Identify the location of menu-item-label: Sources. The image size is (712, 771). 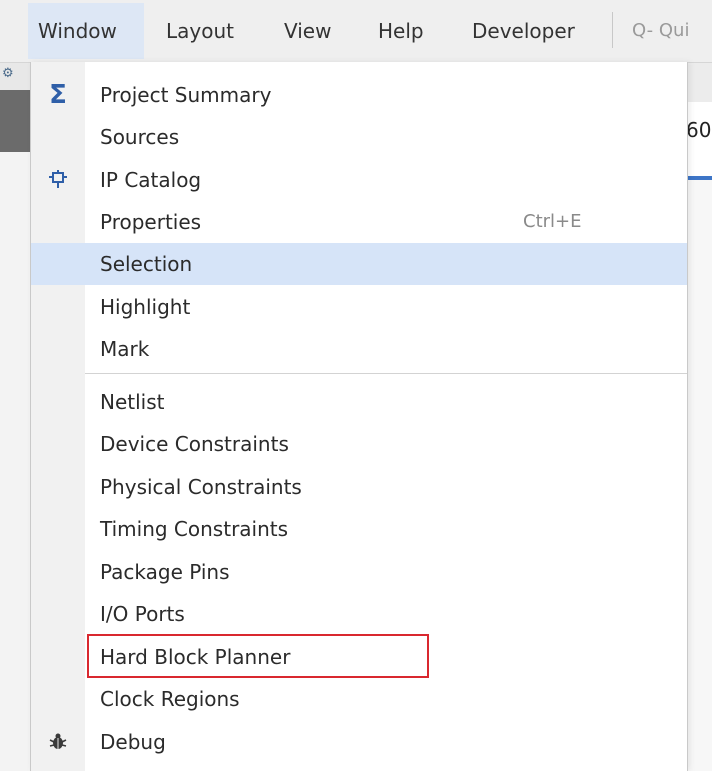
(140, 137).